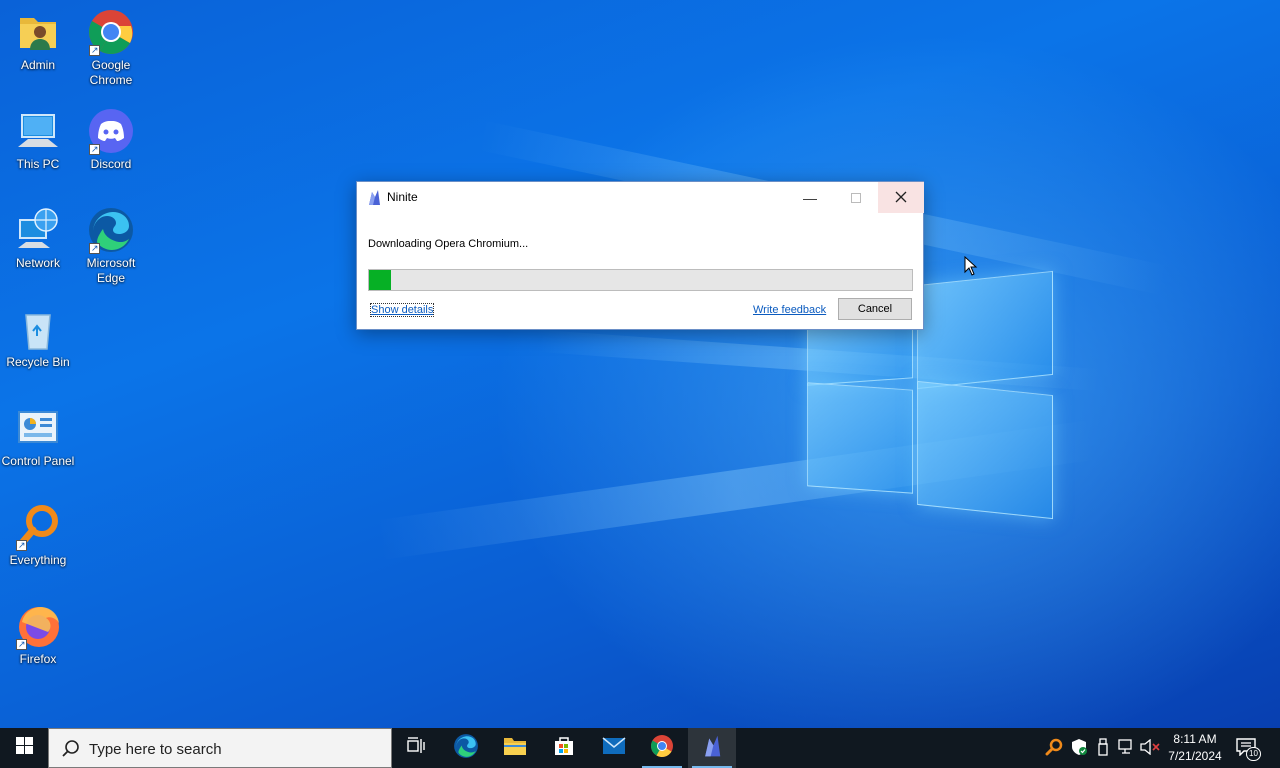  I want to click on taskbar-chrome, so click(662, 748).